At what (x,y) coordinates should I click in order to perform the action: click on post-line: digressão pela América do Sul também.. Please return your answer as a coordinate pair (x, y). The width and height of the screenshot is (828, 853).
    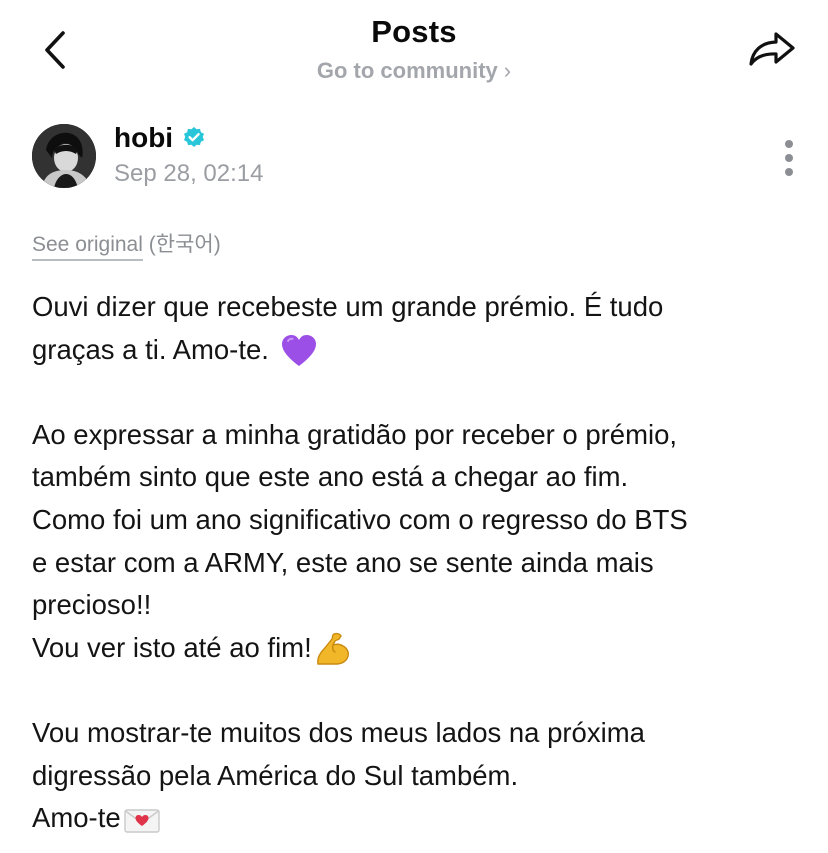
    Looking at the image, I should click on (275, 775).